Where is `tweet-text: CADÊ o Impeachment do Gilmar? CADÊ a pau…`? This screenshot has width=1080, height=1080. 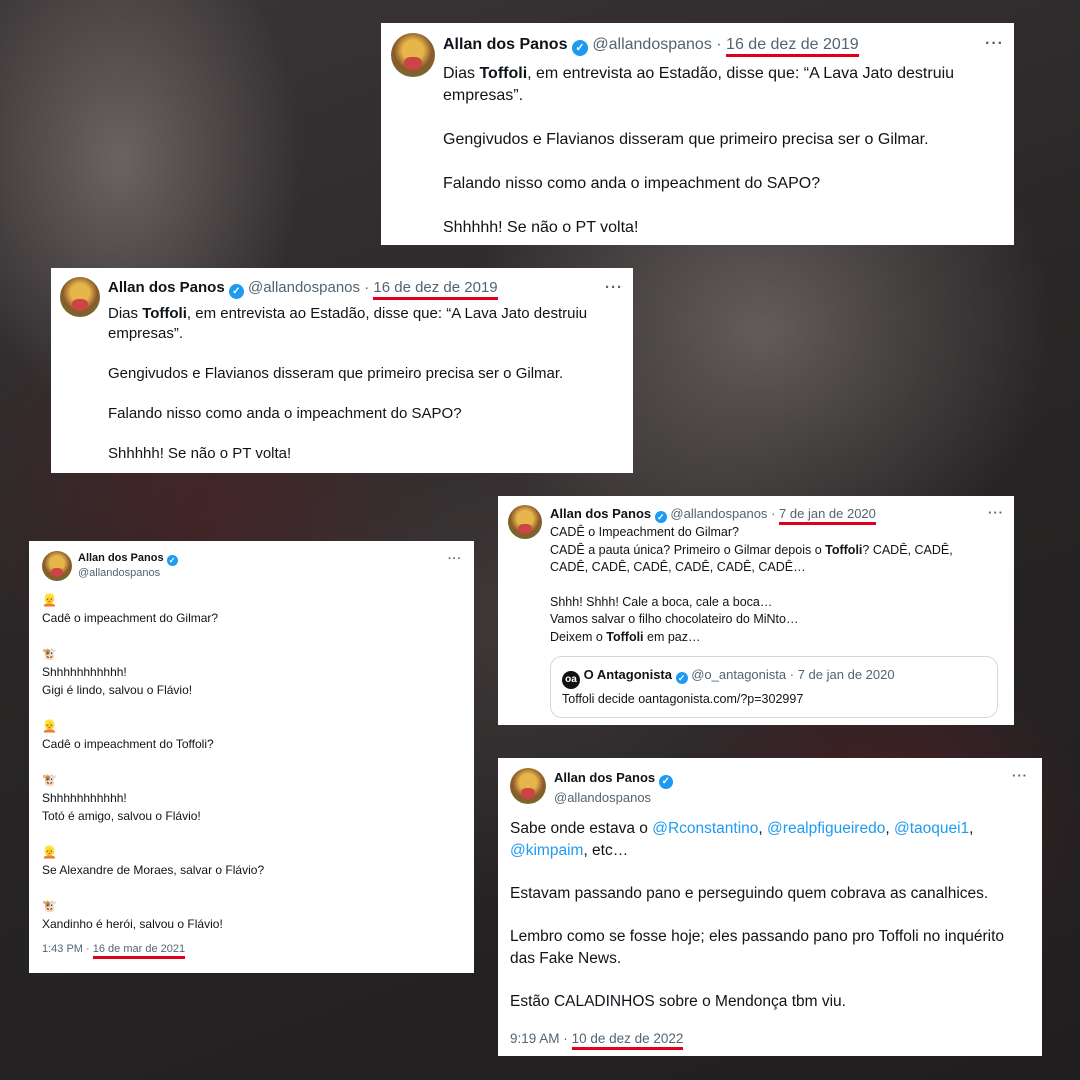
tweet-text: CADÊ o Impeachment do Gilmar? CADÊ a pau… is located at coordinates (777, 585).